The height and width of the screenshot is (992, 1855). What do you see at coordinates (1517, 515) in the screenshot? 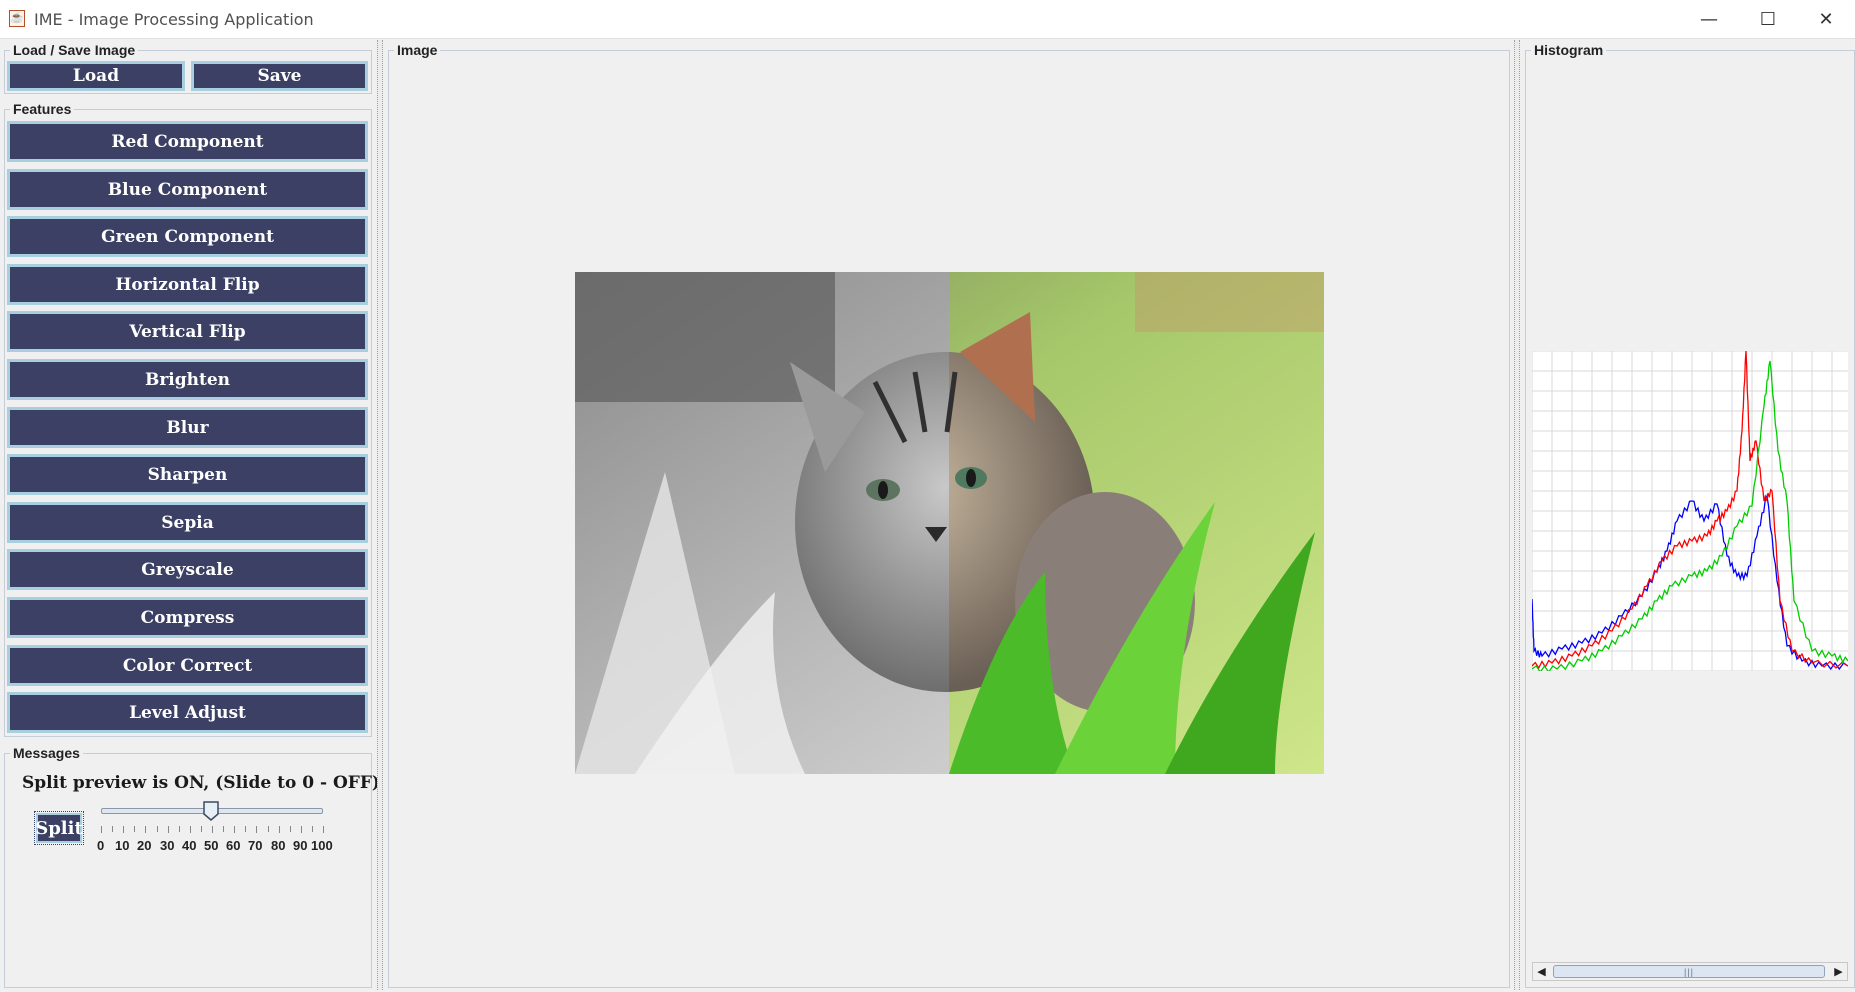
I see `right-split-divider` at bounding box center [1517, 515].